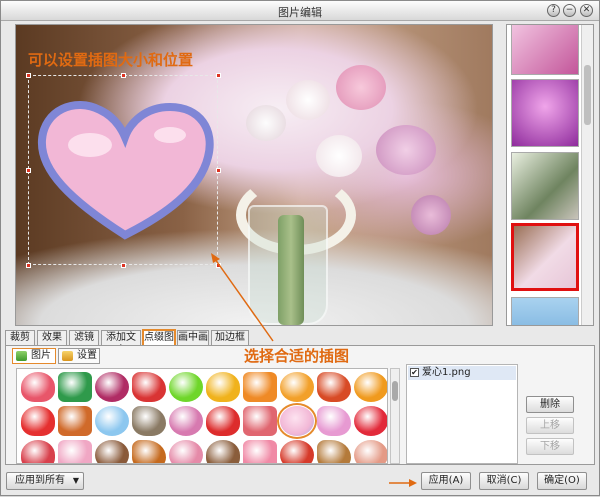 This screenshot has height=497, width=600. What do you see at coordinates (361, 87) in the screenshot?
I see `rose-pink` at bounding box center [361, 87].